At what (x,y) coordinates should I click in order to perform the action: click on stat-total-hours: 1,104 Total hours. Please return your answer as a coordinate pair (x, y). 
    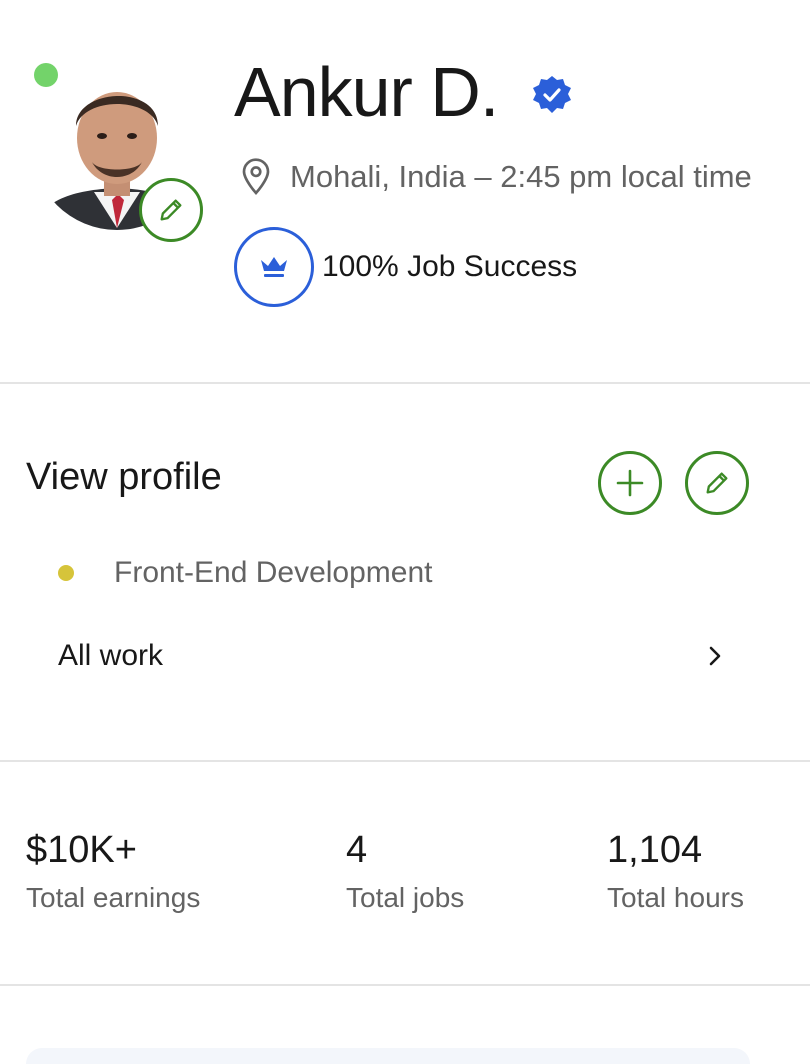
    Looking at the image, I should click on (675, 870).